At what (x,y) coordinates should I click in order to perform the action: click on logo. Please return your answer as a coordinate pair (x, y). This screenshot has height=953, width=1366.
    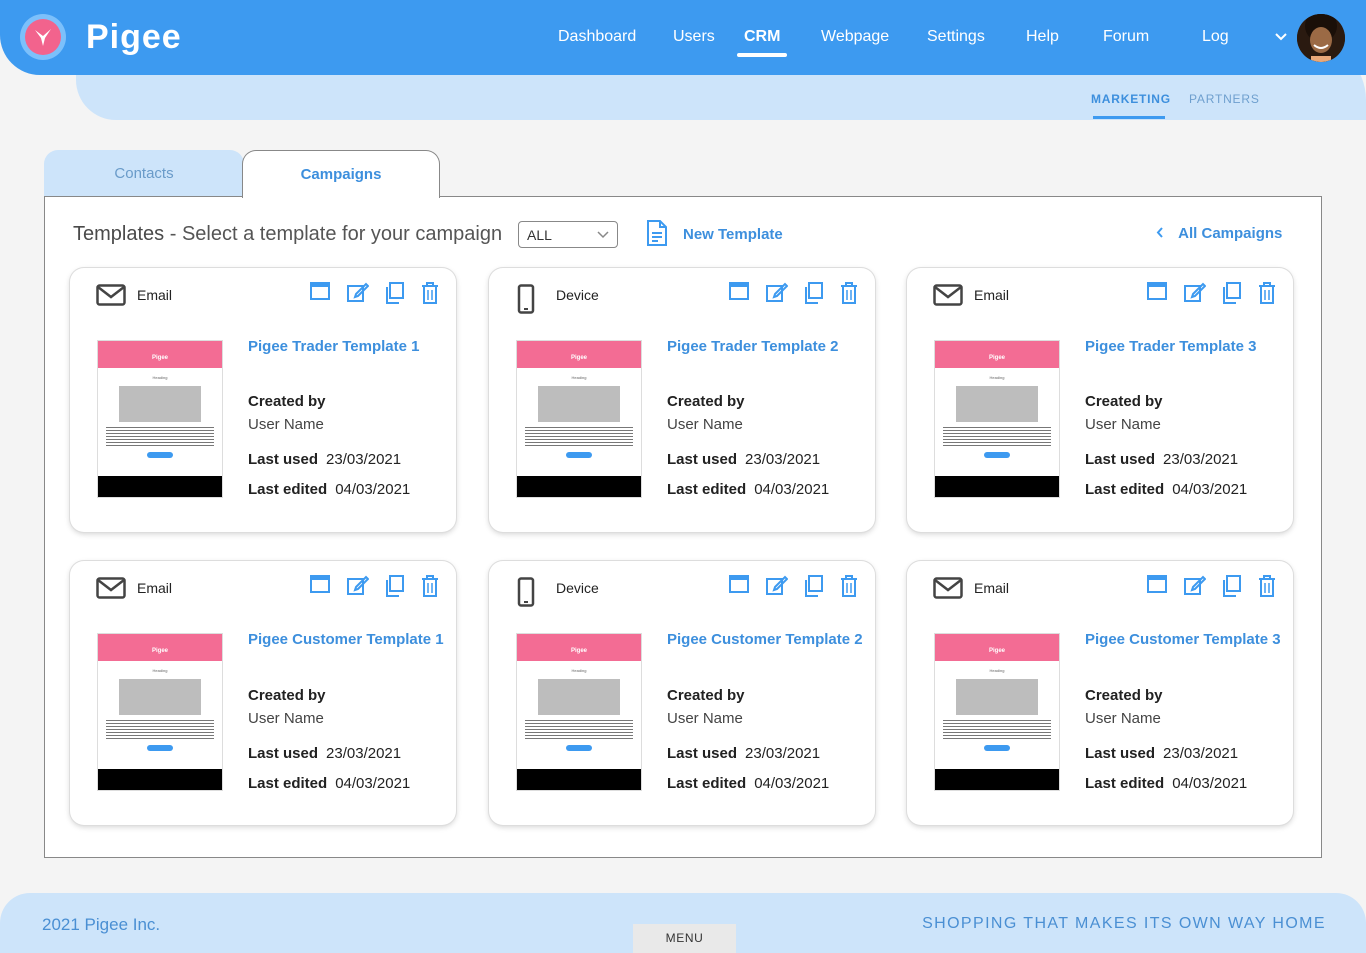
    Looking at the image, I should click on (43, 37).